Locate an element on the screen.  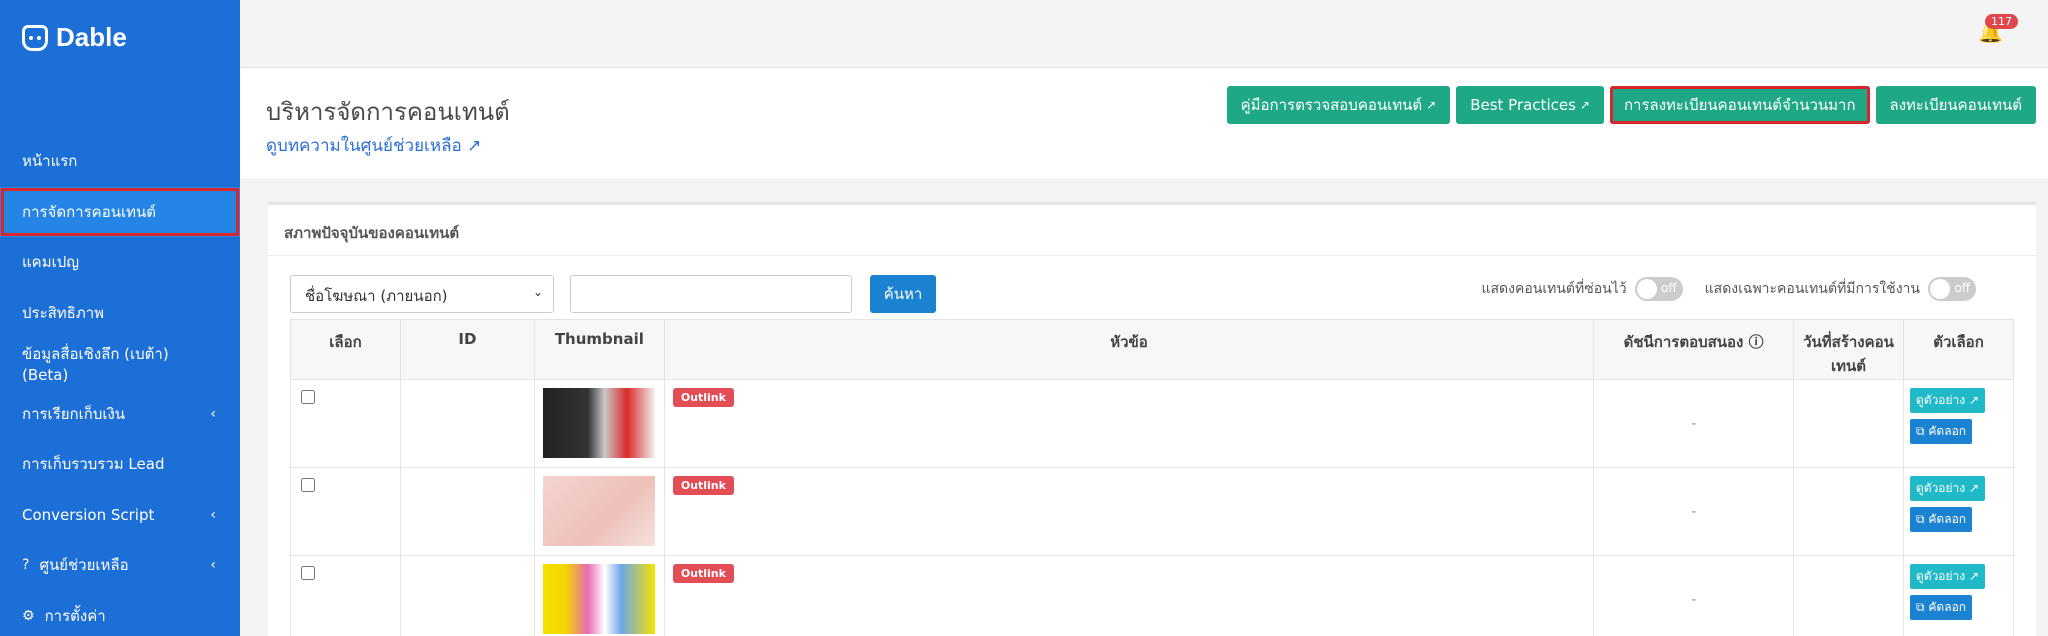
toggle-knob is located at coordinates (1940, 289).